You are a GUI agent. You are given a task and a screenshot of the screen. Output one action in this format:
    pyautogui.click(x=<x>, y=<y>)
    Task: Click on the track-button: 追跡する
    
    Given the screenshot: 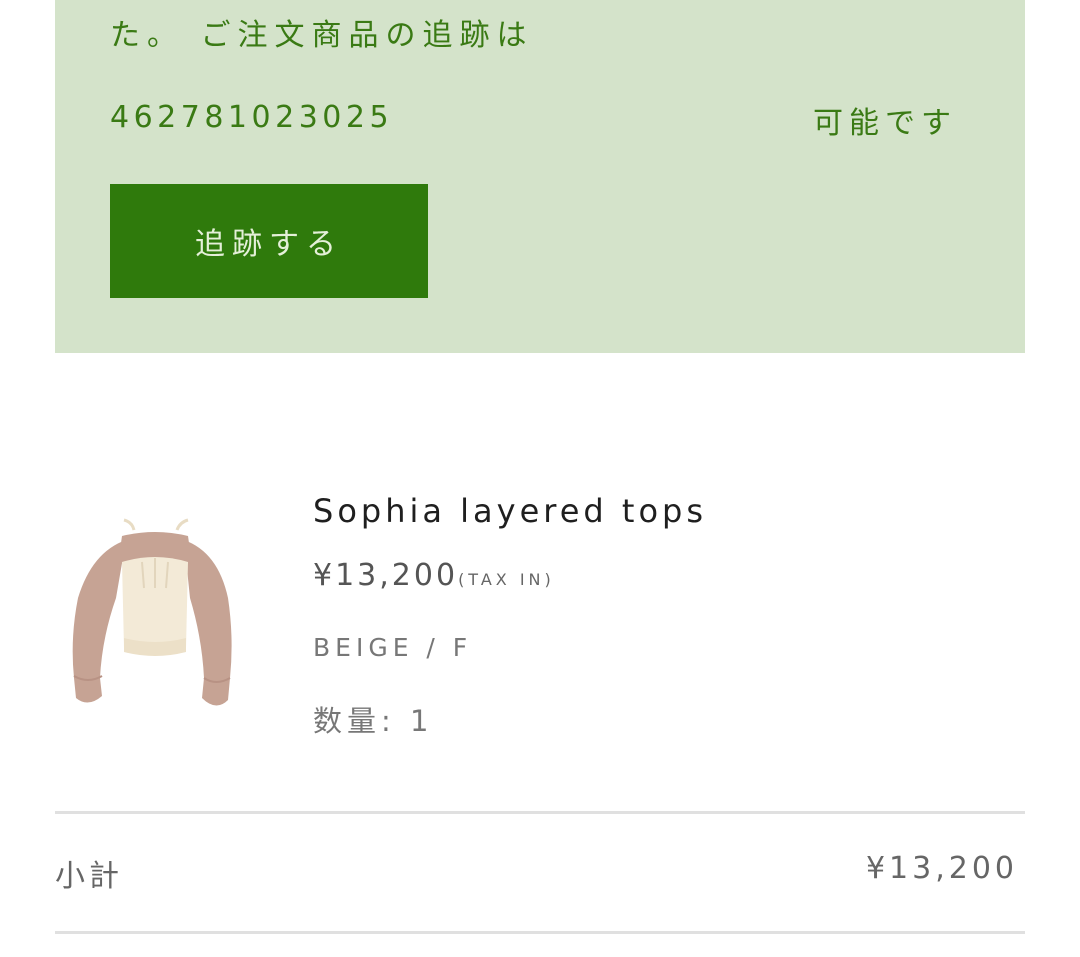 What is the action you would take?
    pyautogui.click(x=269, y=241)
    